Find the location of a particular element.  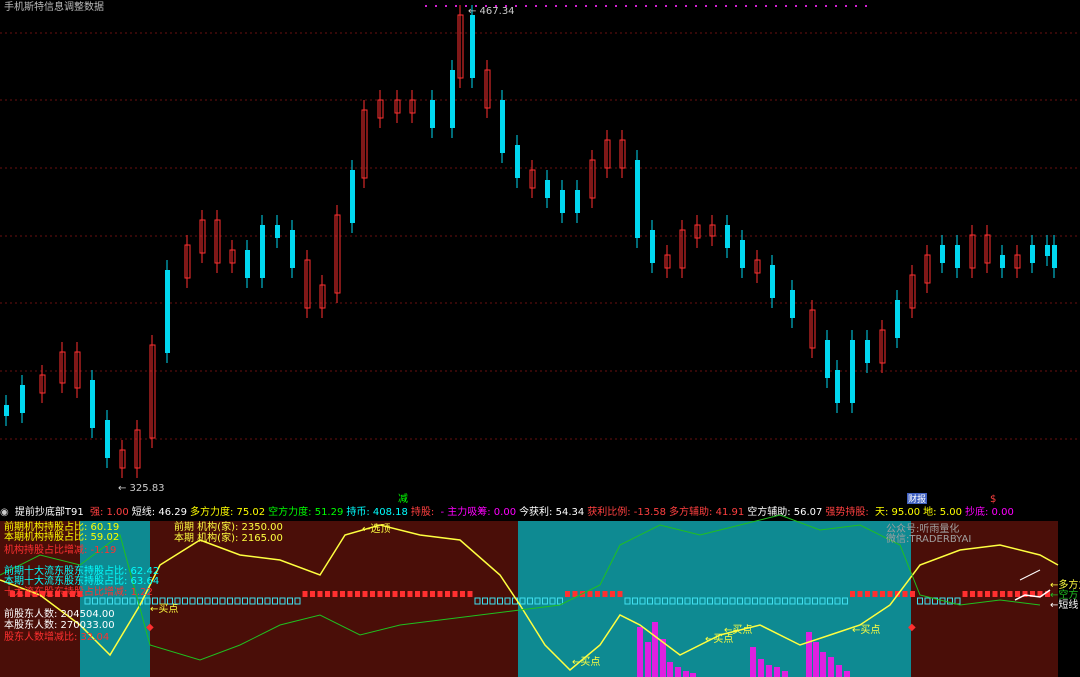

price-high-label: ← 467.34 is located at coordinates (491, 11).